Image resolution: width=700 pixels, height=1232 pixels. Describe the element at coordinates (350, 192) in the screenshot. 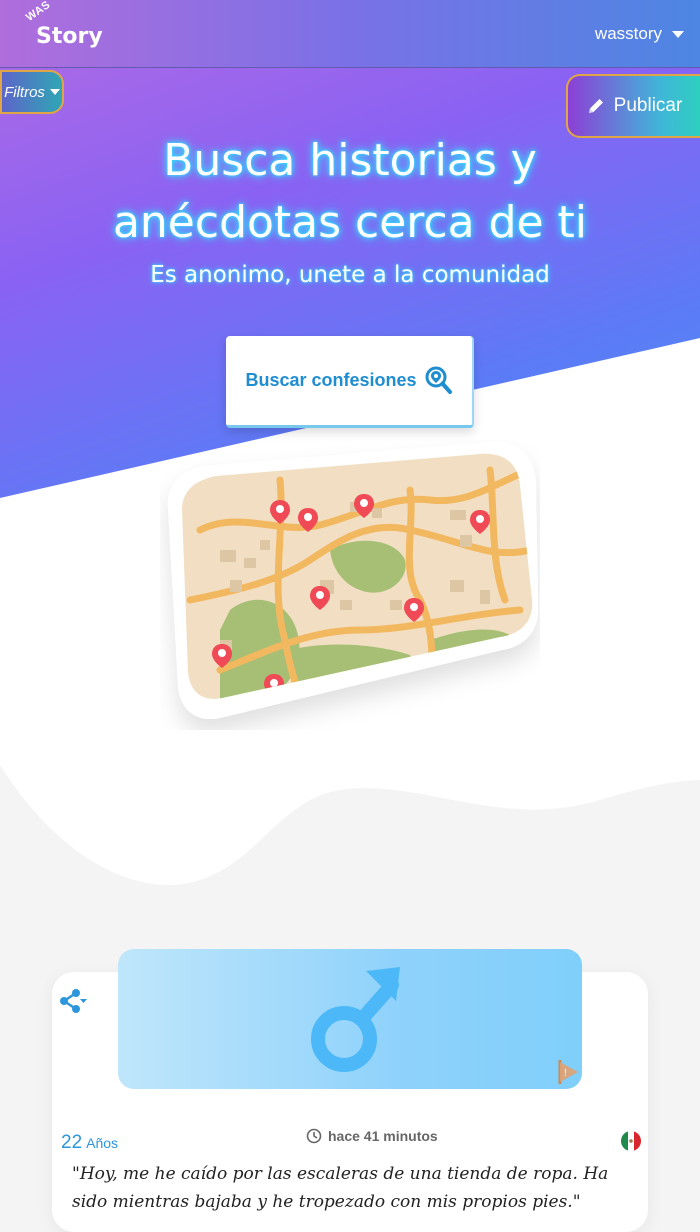

I see `hero-title: Busca historias y anécdotas cerca de ti` at that location.